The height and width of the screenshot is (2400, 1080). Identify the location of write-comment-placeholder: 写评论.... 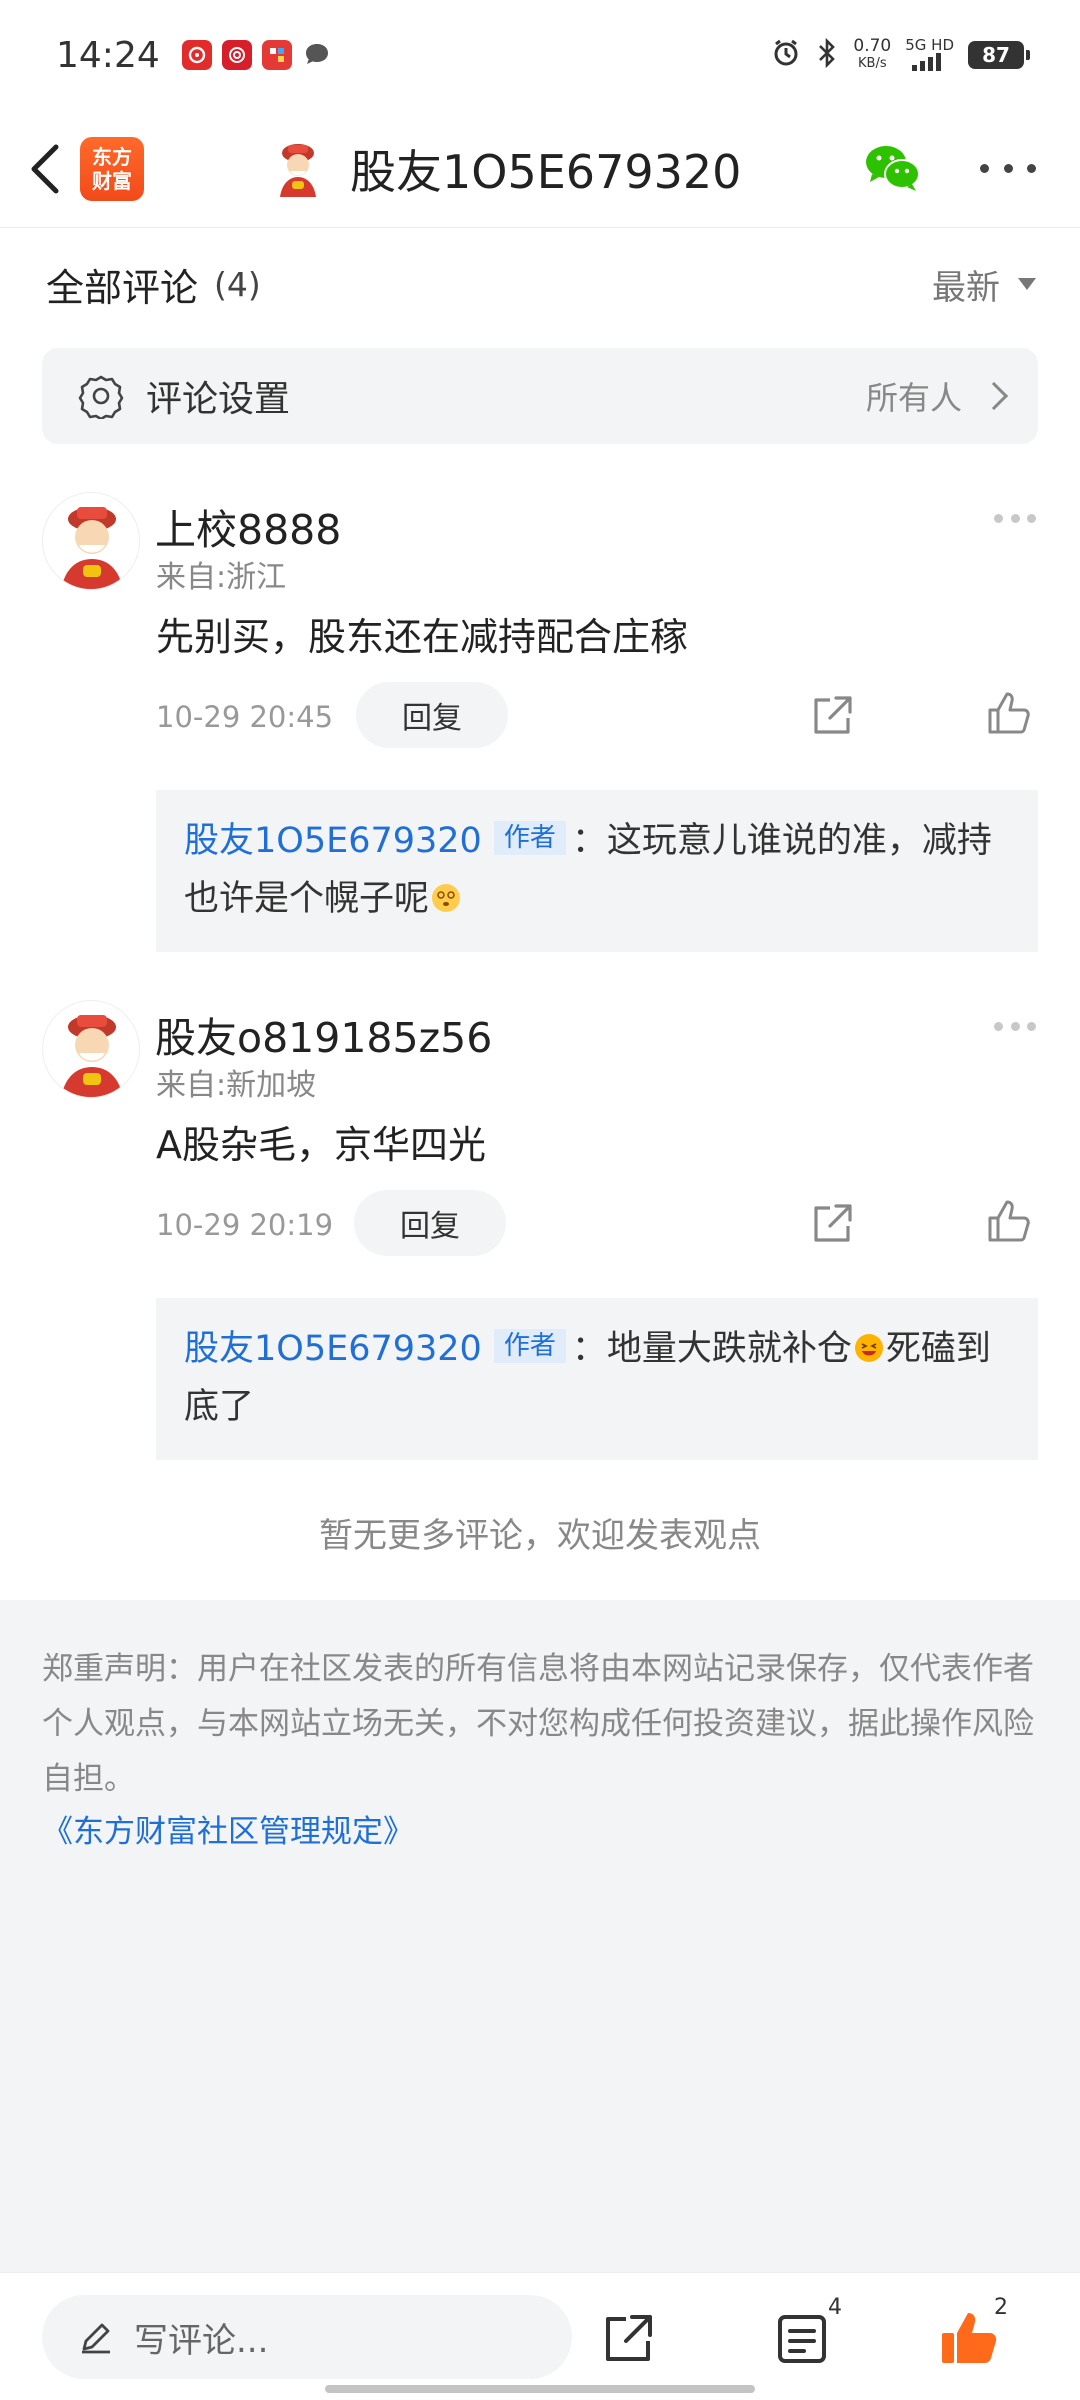
(201, 2340).